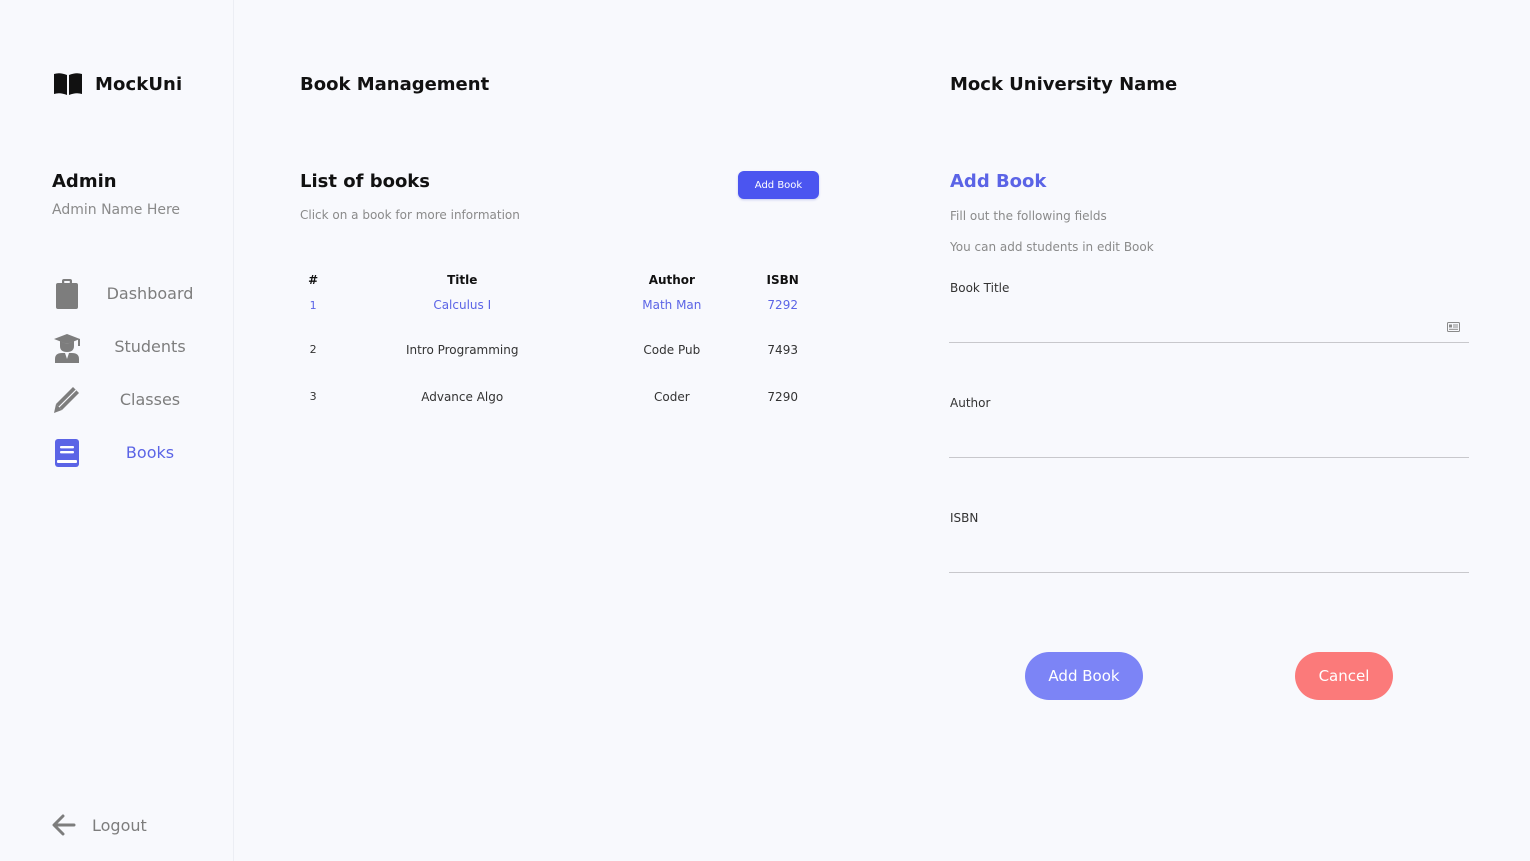 This screenshot has width=1530, height=861. Describe the element at coordinates (462, 280) in the screenshot. I see `column-header-title: Title` at that location.